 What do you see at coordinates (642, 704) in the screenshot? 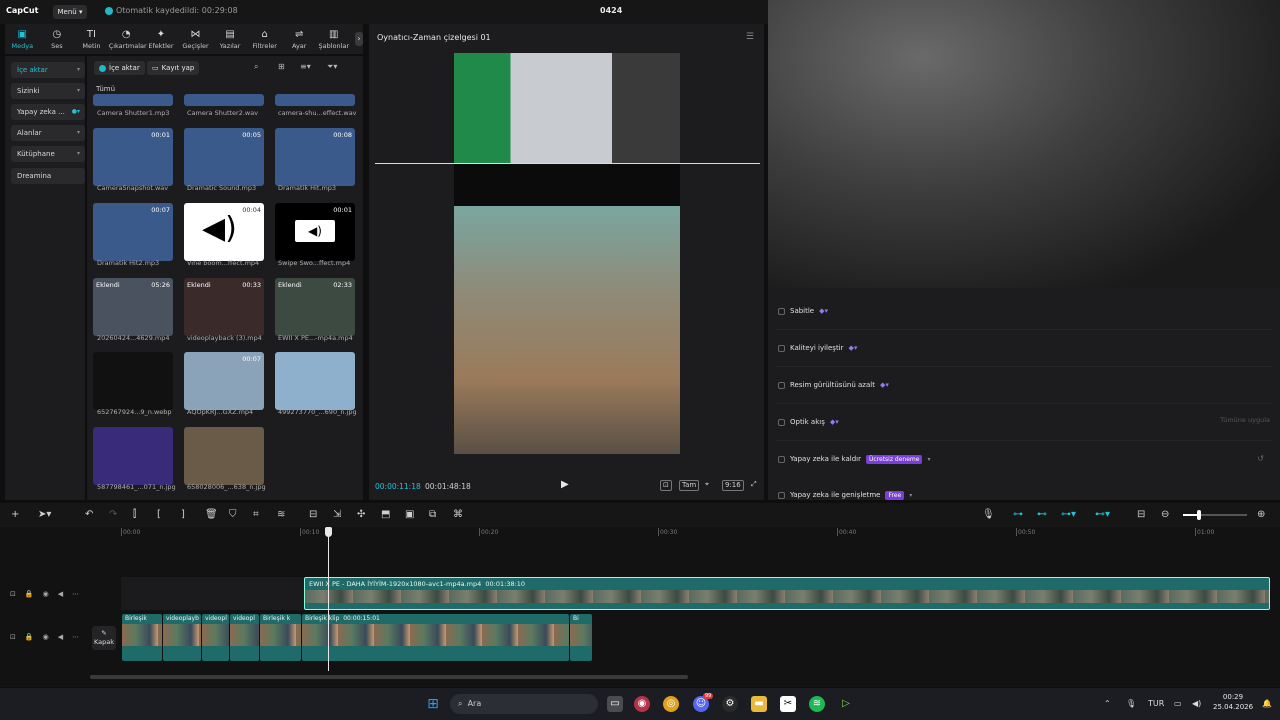
I see `app-icon: ◉` at bounding box center [642, 704].